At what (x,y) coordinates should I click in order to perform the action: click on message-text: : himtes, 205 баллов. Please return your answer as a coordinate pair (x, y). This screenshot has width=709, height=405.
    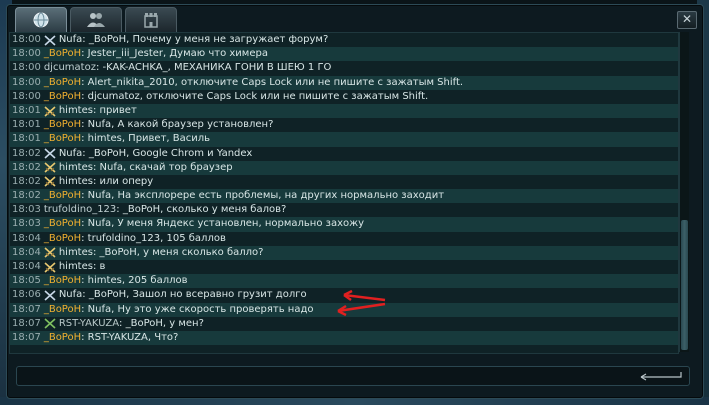
    Looking at the image, I should click on (134, 281).